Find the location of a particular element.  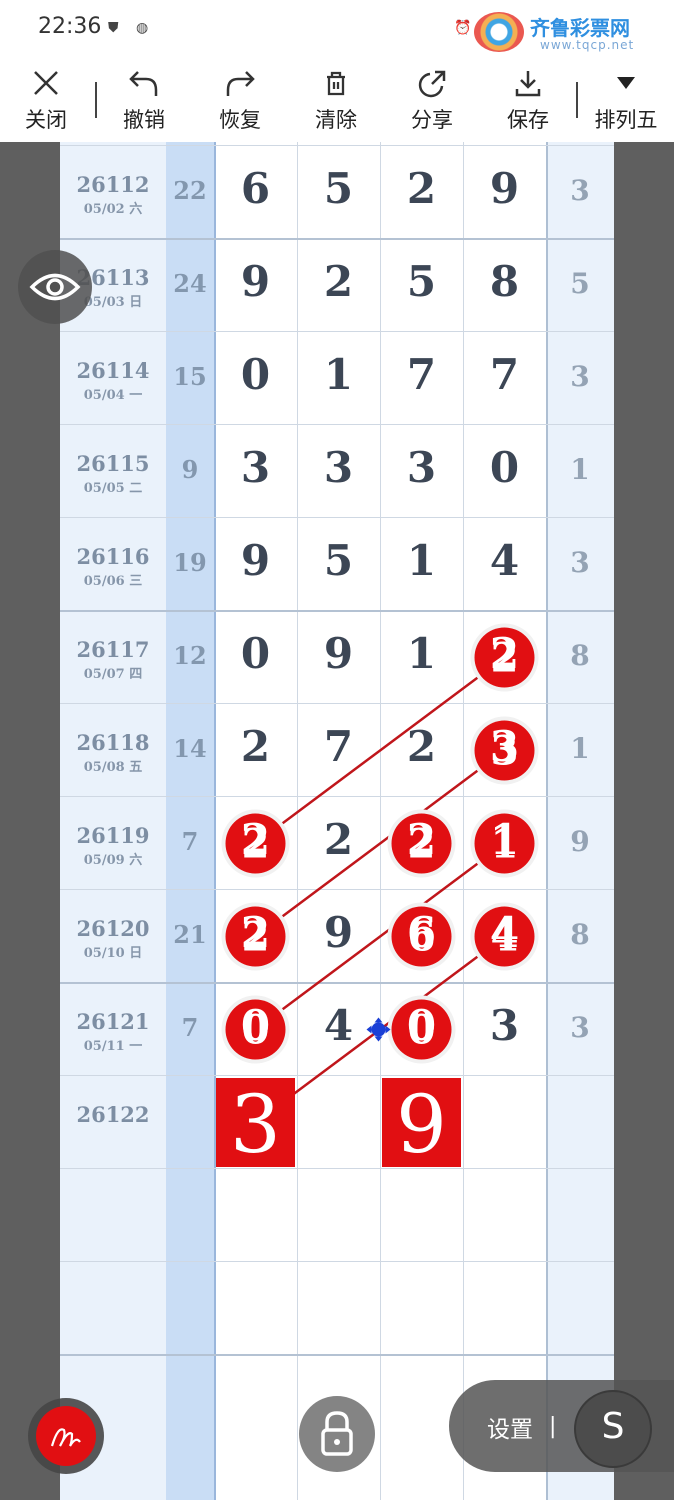

s-mode-button: S is located at coordinates (613, 1429).